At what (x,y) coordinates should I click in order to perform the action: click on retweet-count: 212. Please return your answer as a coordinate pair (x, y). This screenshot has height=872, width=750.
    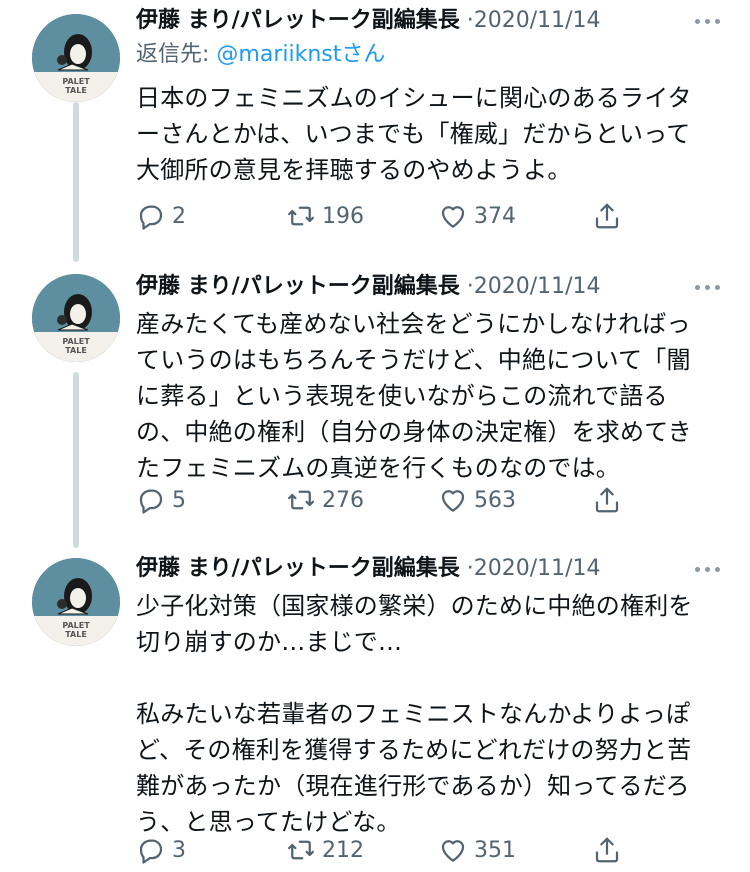
    Looking at the image, I should click on (343, 850).